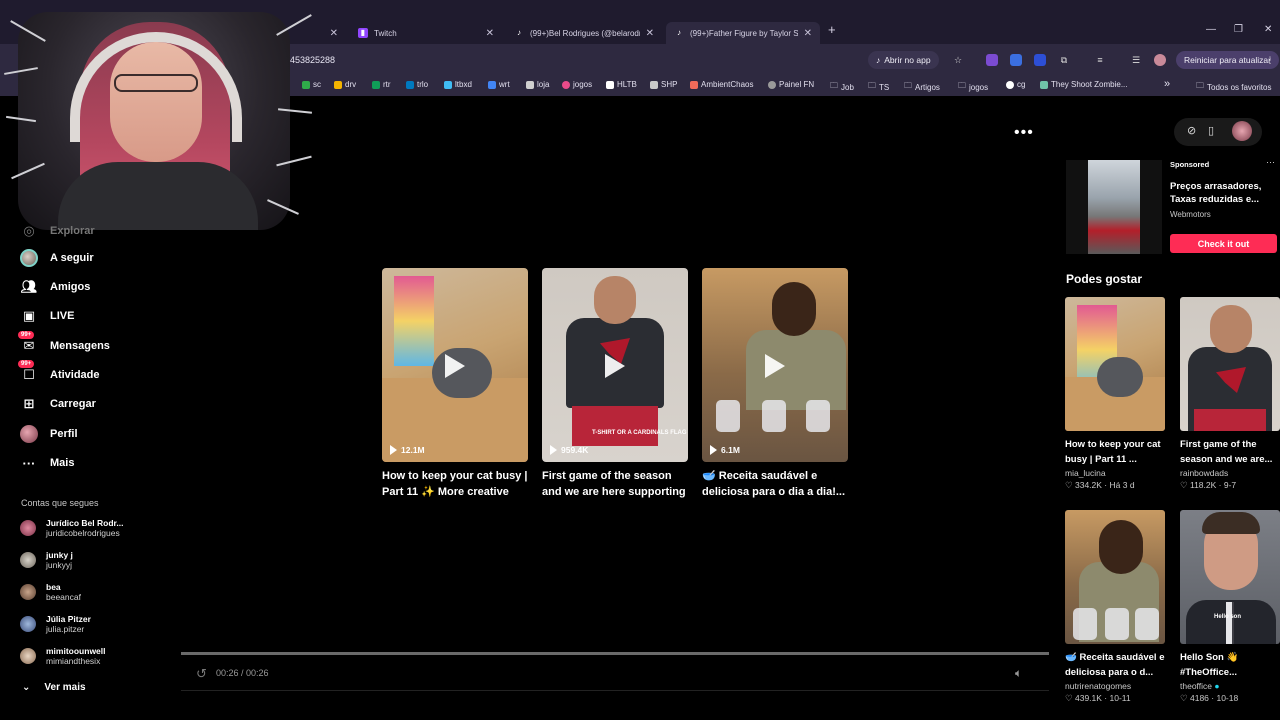 Image resolution: width=1280 pixels, height=720 pixels. Describe the element at coordinates (55, 624) in the screenshot. I see `following-account: Júlia Pitzer julia.pitzer` at that location.